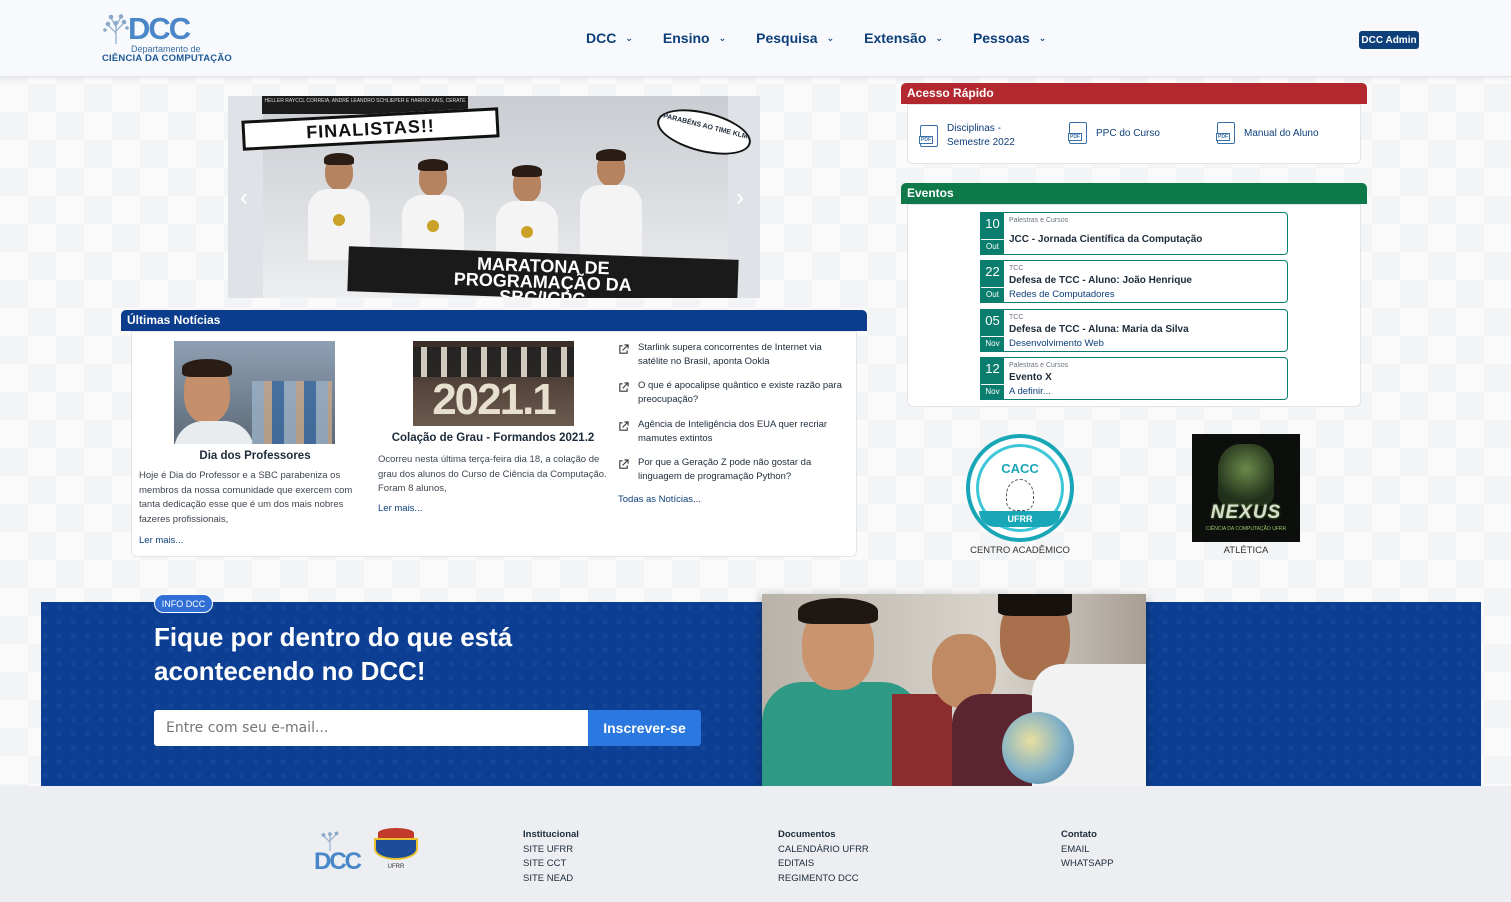  I want to click on footer-ufrr-text: UFRR, so click(396, 867).